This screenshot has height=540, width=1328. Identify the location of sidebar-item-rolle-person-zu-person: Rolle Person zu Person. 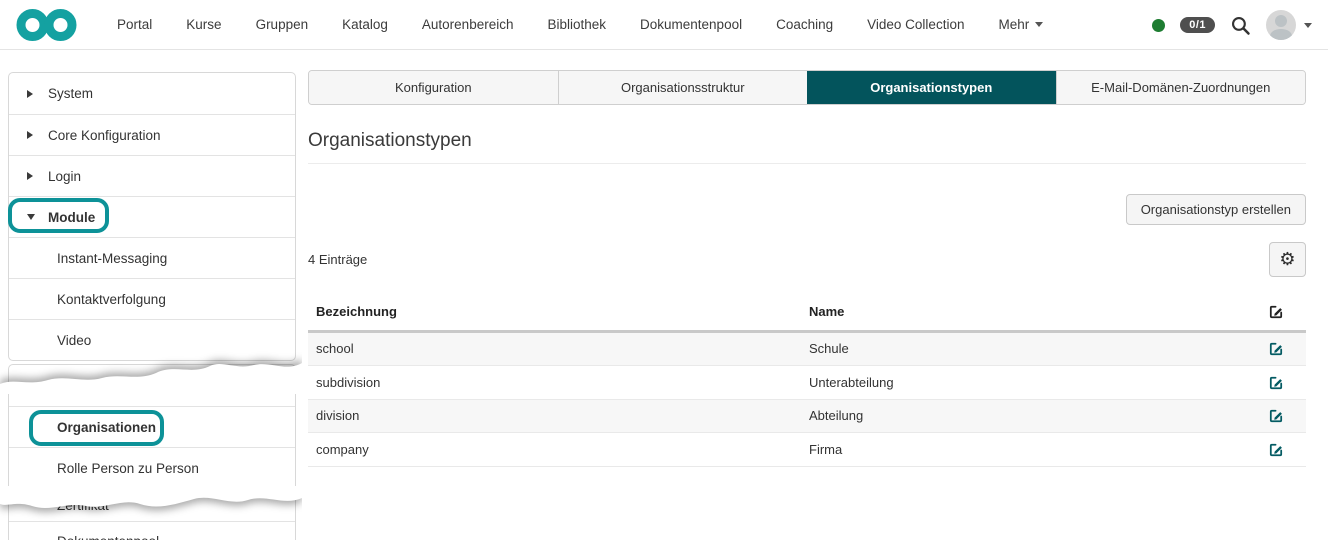
(152, 467).